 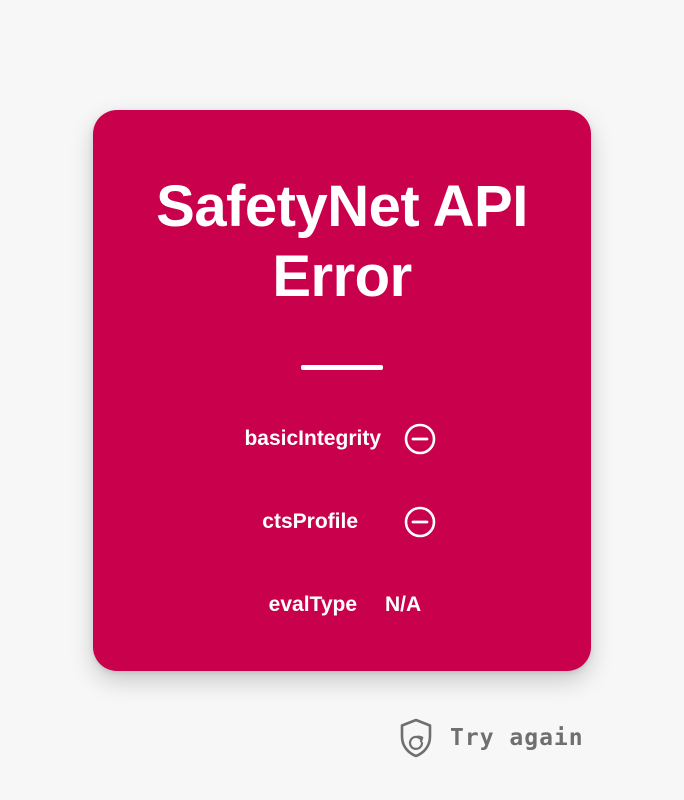 I want to click on row-cts-profile: ctsProfile, so click(x=342, y=522).